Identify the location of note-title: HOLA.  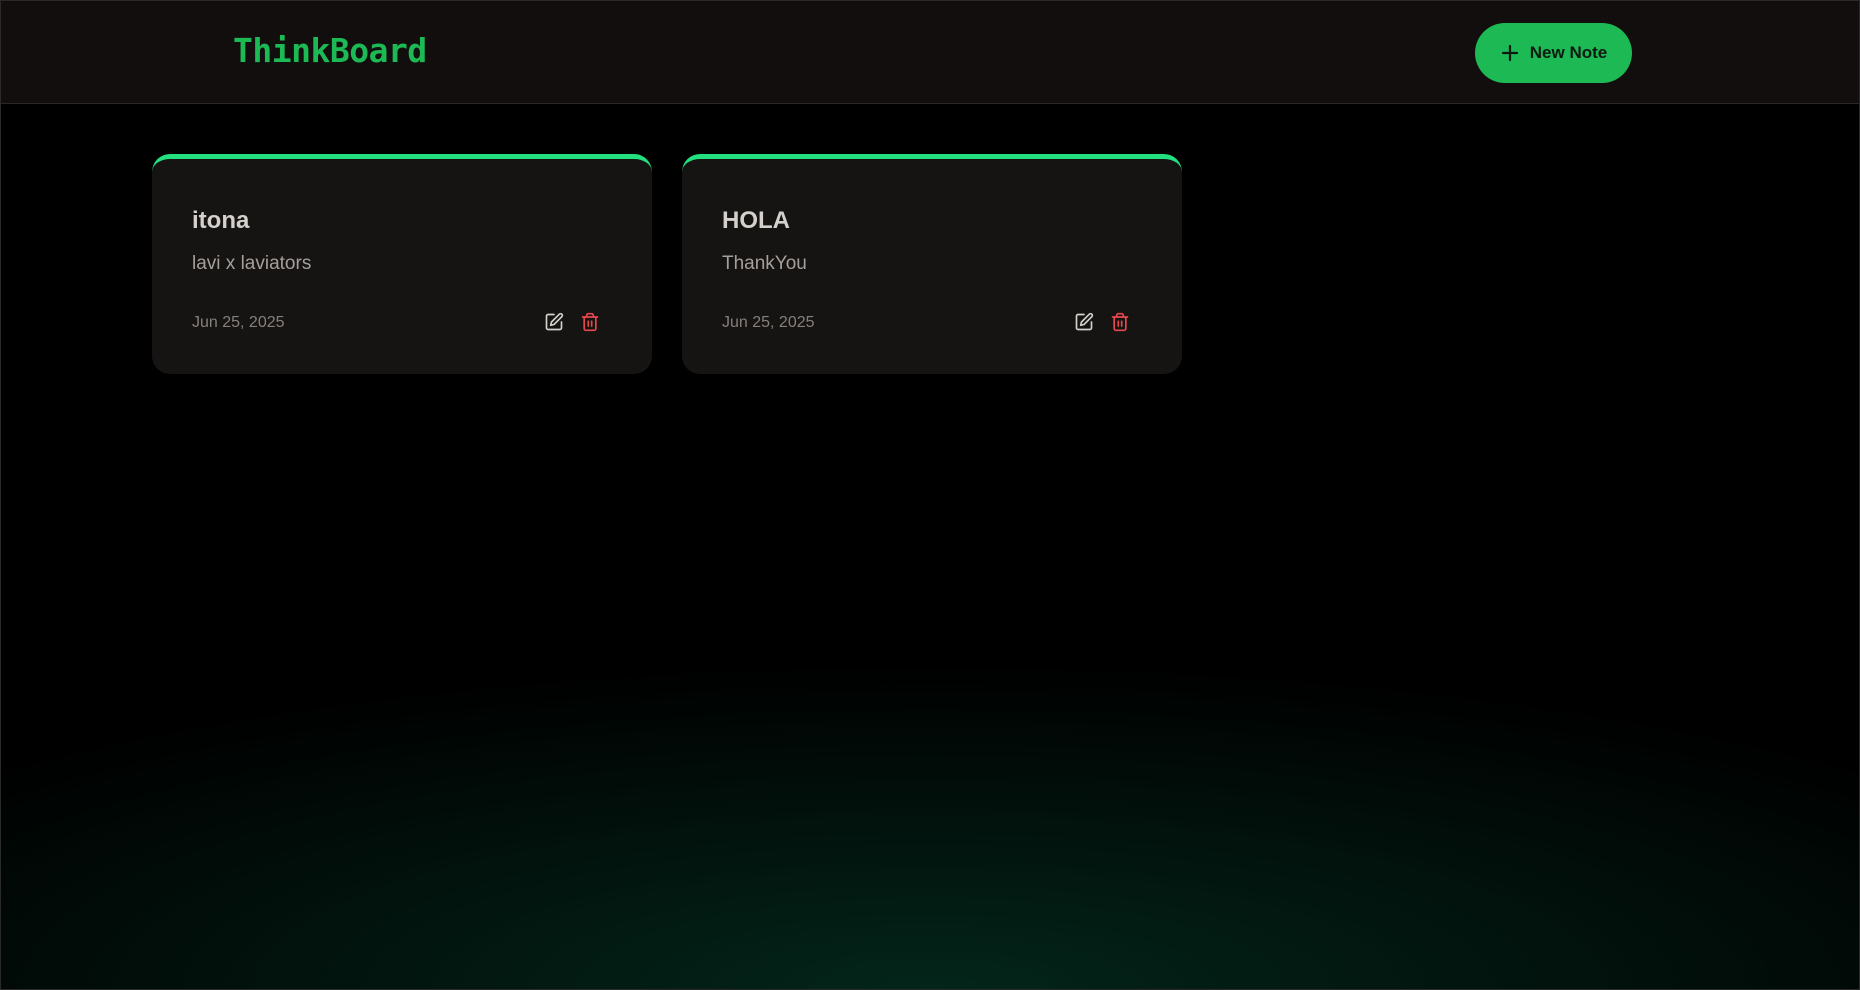
(756, 220).